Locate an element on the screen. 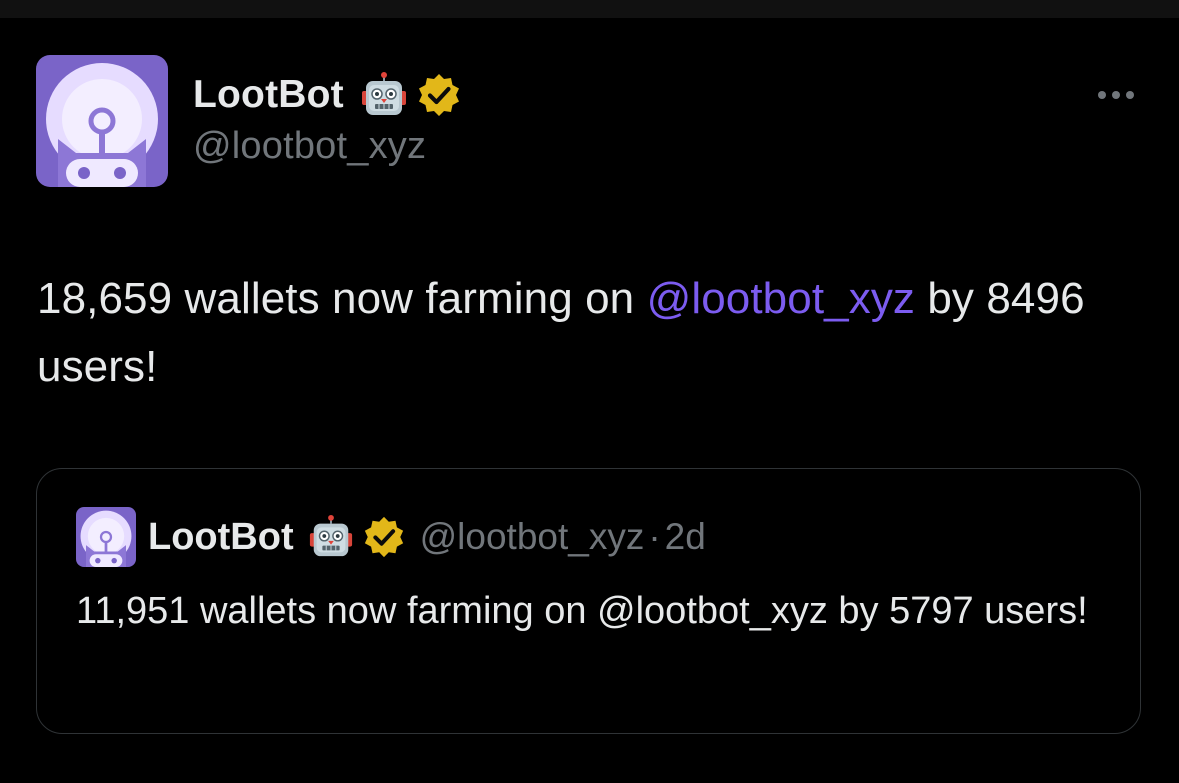 Image resolution: width=1179 pixels, height=783 pixels. author-name-row: LootBot is located at coordinates (327, 95).